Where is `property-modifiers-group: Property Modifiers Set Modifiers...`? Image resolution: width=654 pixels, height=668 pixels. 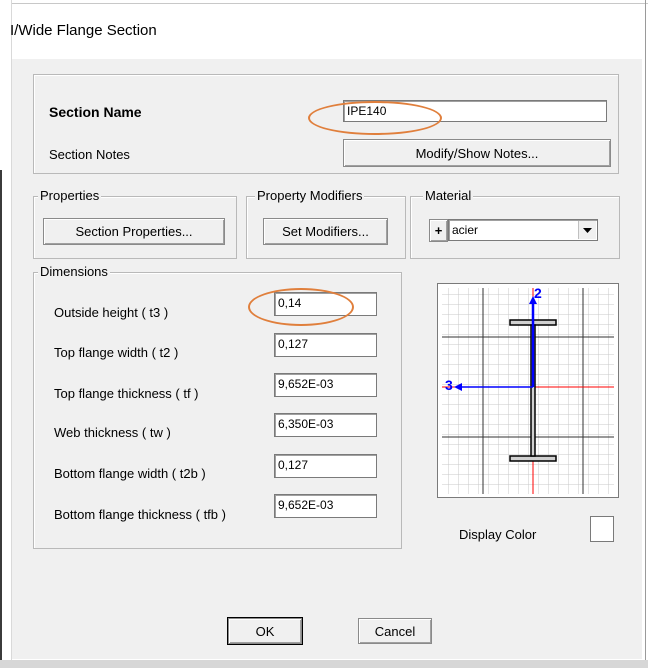 property-modifiers-group: Property Modifiers Set Modifiers... is located at coordinates (326, 223).